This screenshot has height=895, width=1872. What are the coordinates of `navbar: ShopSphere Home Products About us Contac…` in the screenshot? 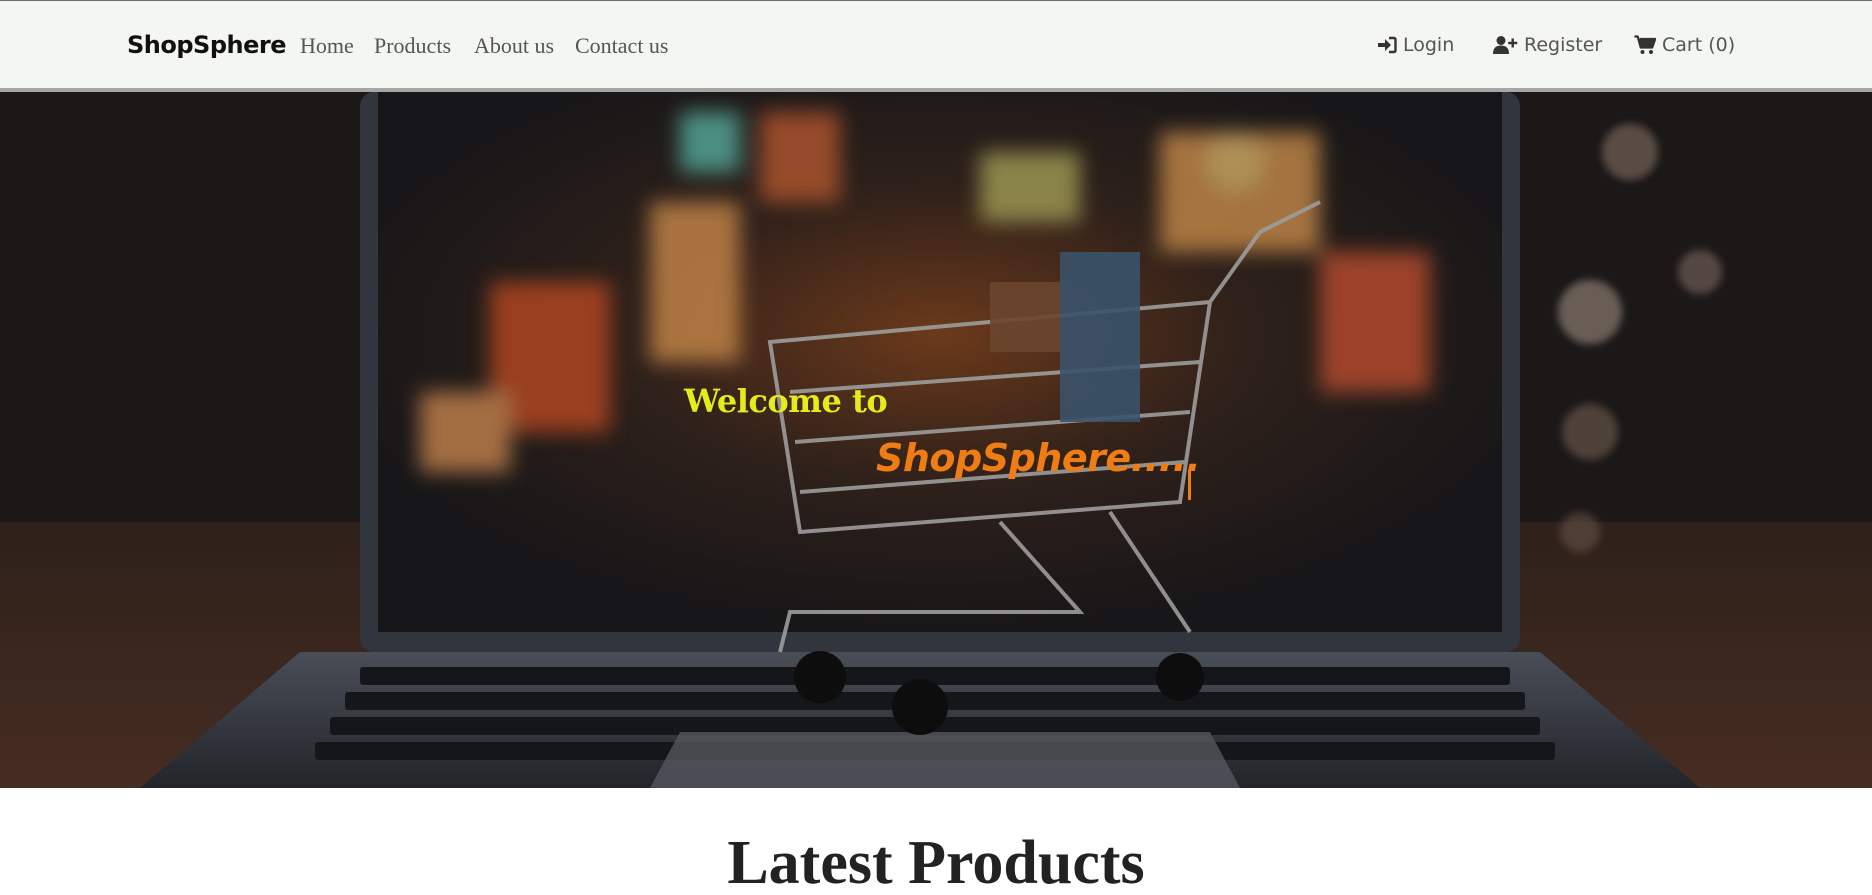 It's located at (936, 46).